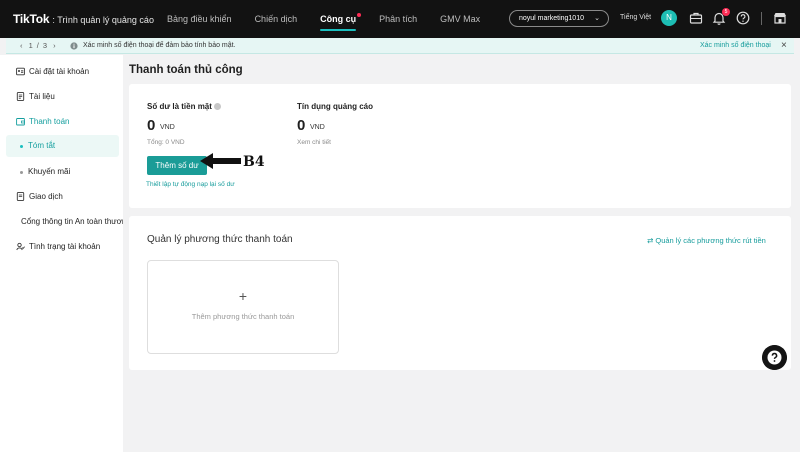 The image size is (800, 452). Describe the element at coordinates (254, 162) in the screenshot. I see `step-annotation: B4` at that location.